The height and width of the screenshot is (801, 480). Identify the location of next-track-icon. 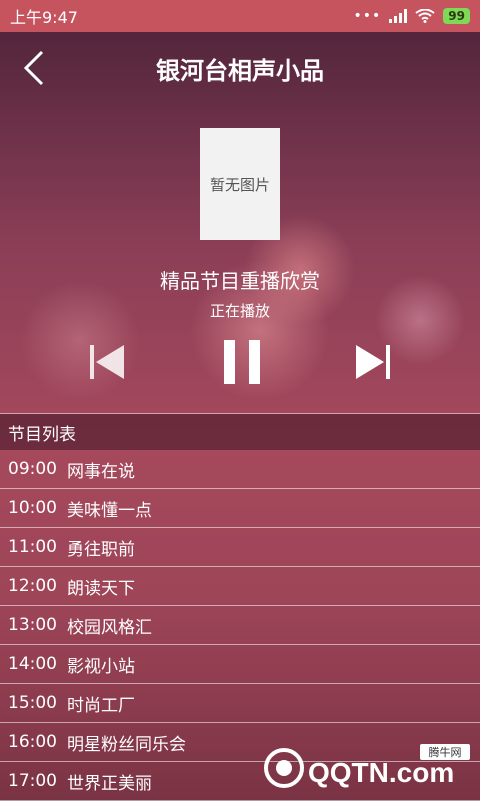
(373, 362).